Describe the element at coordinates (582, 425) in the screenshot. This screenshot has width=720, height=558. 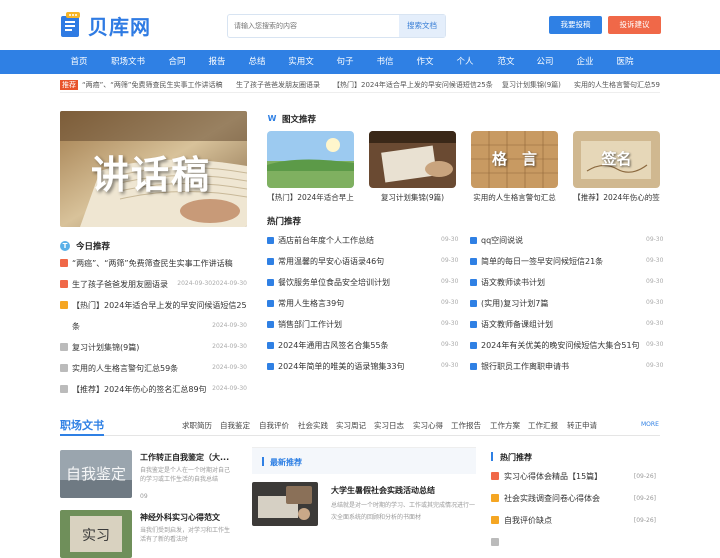
I see `workplace-tab: 转正申请` at that location.